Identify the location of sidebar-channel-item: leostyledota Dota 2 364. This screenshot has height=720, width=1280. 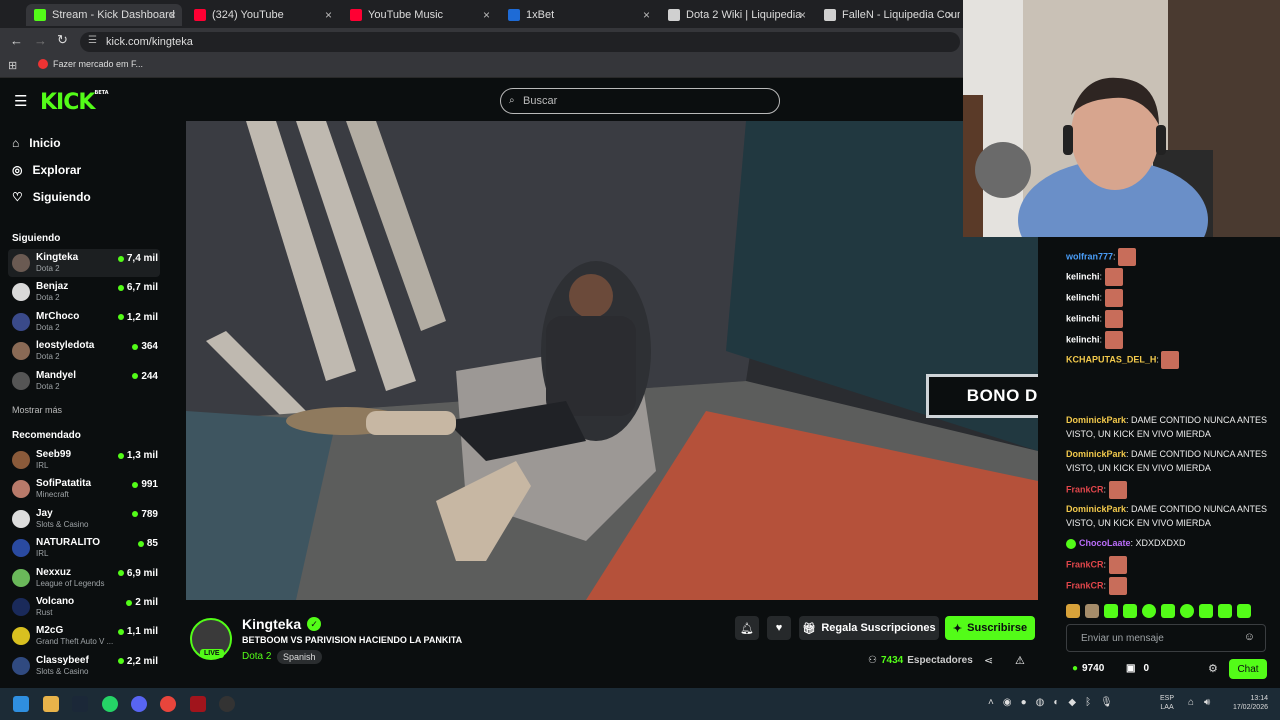
(84, 351).